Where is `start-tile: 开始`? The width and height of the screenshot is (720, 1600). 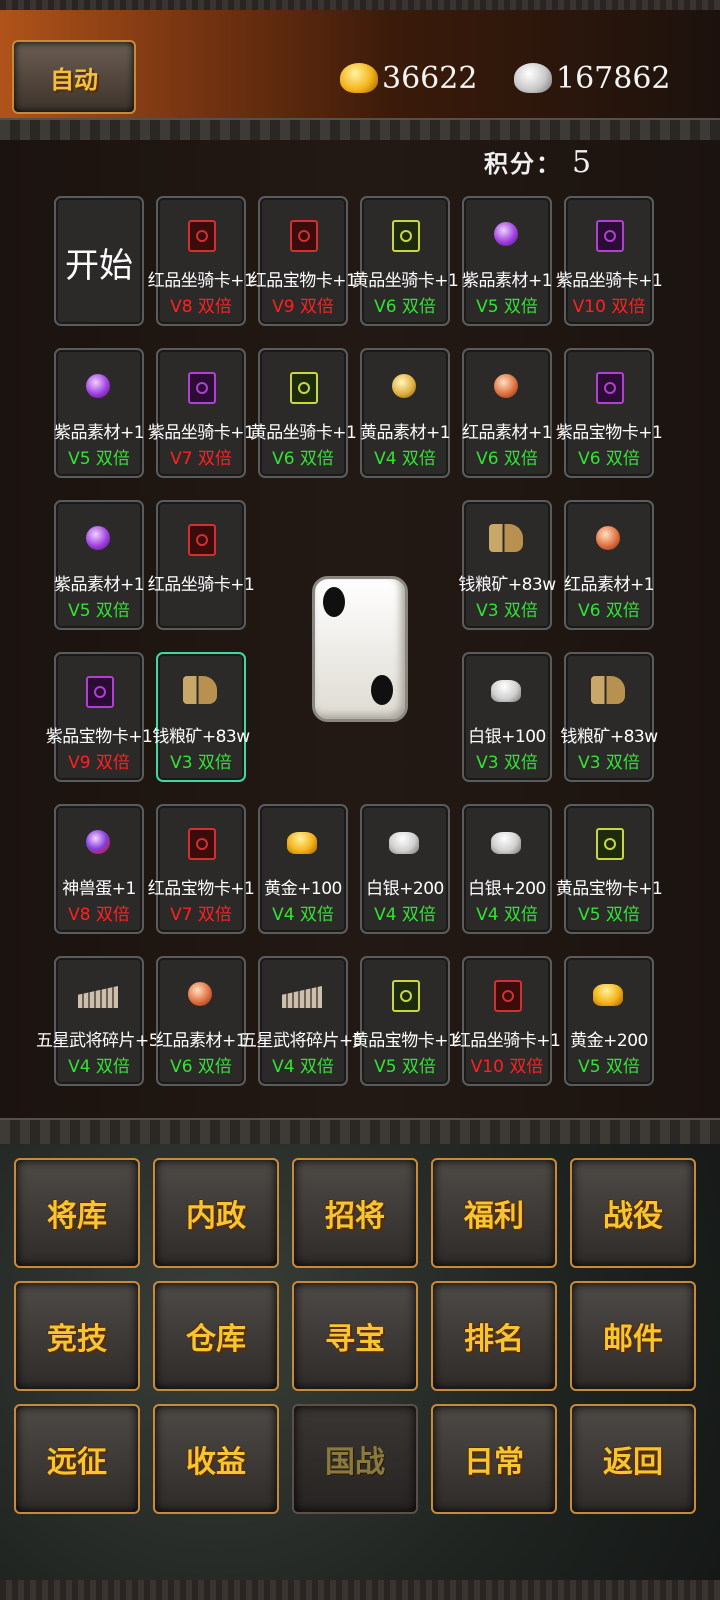 start-tile: 开始 is located at coordinates (99, 261).